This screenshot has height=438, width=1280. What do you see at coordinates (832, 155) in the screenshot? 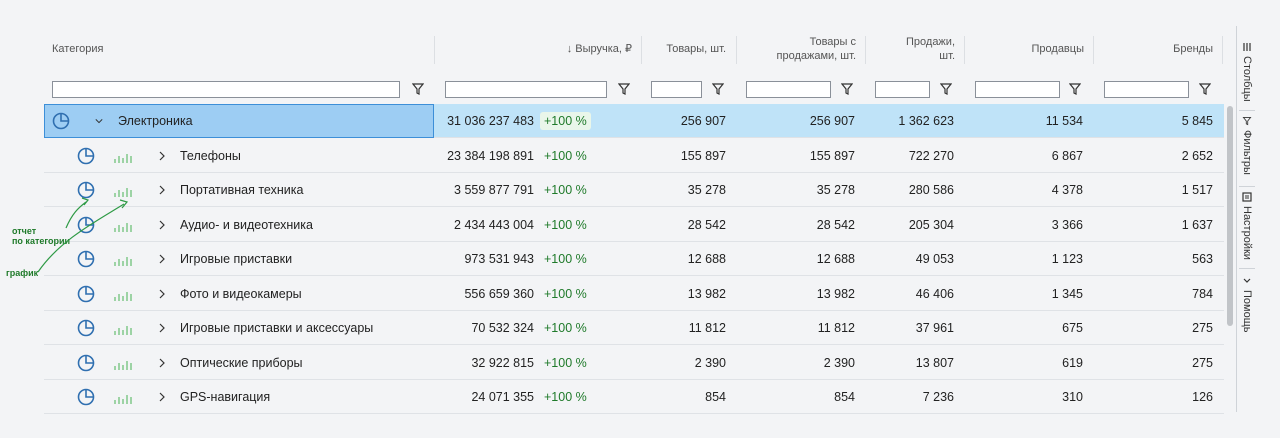
I see `goods-sold-value: 155 897` at bounding box center [832, 155].